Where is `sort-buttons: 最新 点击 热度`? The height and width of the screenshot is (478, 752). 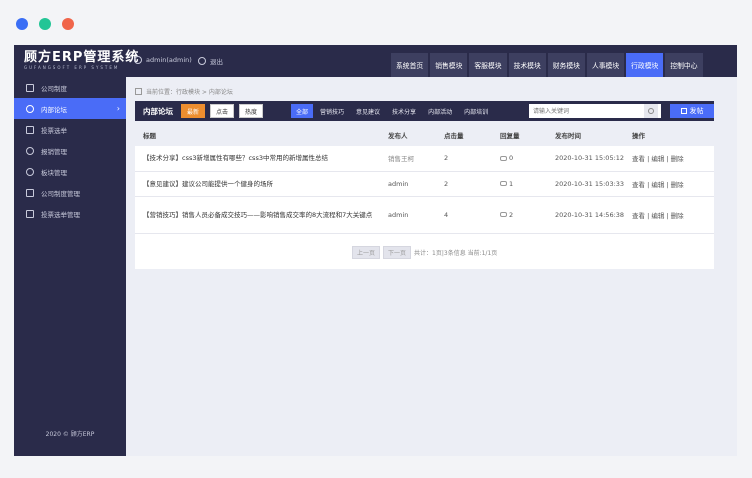
sort-buttons: 最新 点击 热度 is located at coordinates (222, 111).